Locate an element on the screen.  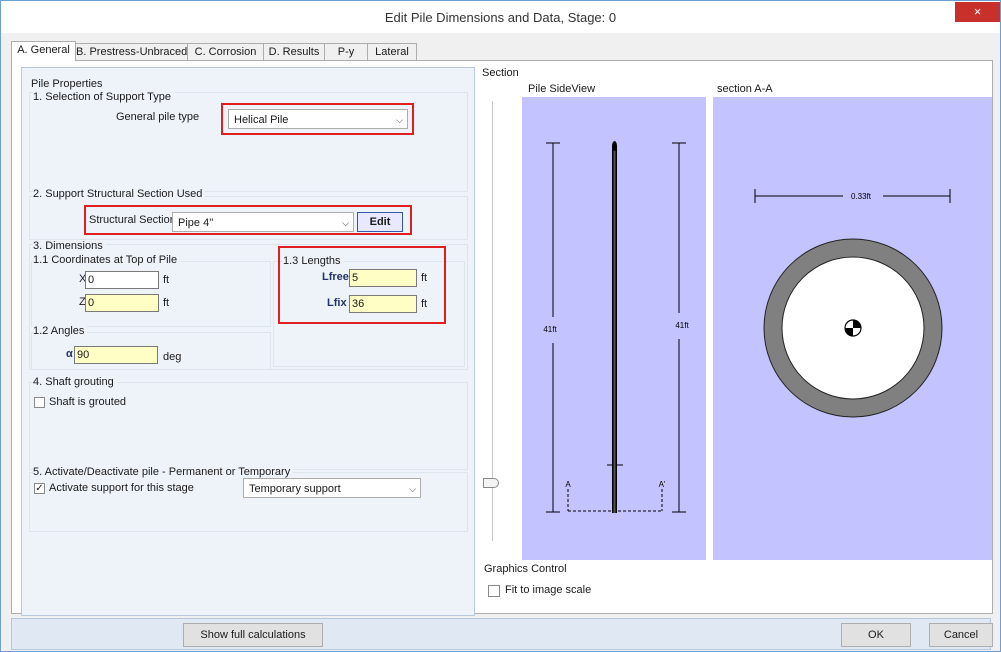
support-type-heading: 1. Selection of Support Type is located at coordinates (103, 97).